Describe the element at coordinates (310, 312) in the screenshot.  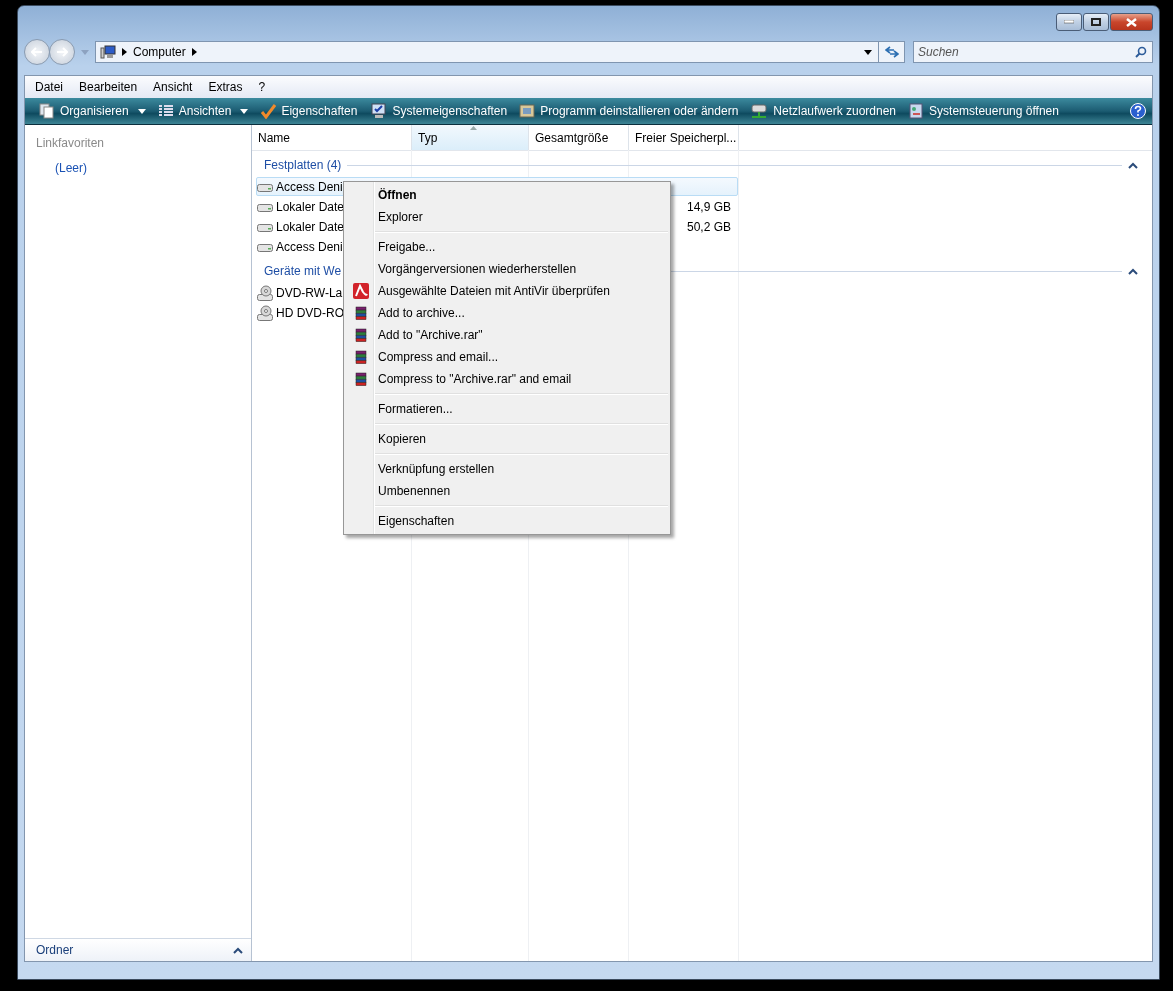
I see `drive-name: HD DVD-RO` at that location.